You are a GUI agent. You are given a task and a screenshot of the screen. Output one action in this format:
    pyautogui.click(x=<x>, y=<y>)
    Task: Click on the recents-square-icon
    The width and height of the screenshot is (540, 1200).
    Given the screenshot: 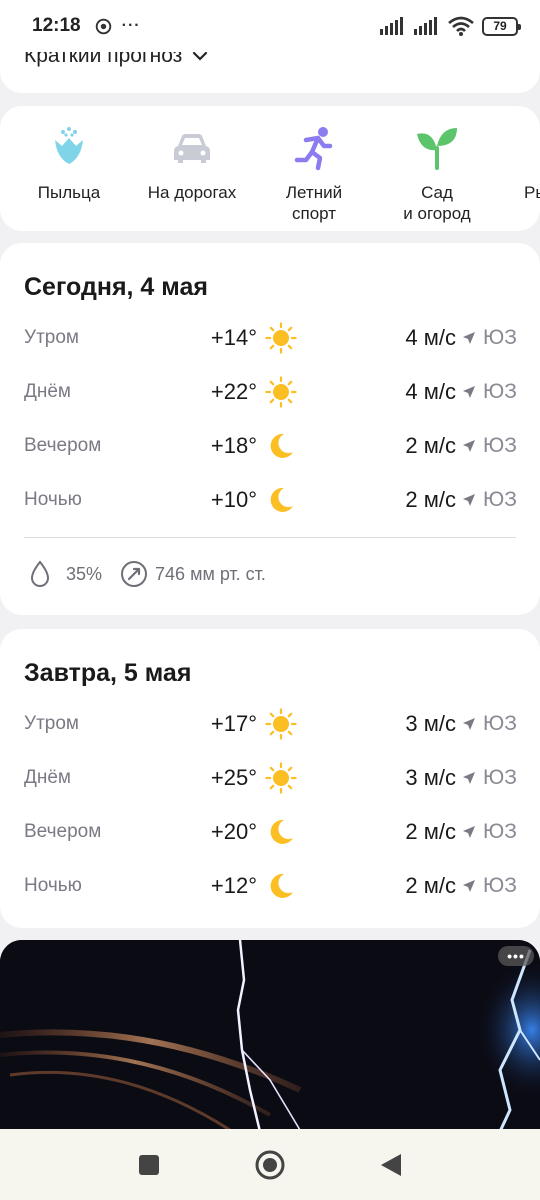 What is the action you would take?
    pyautogui.click(x=149, y=1165)
    